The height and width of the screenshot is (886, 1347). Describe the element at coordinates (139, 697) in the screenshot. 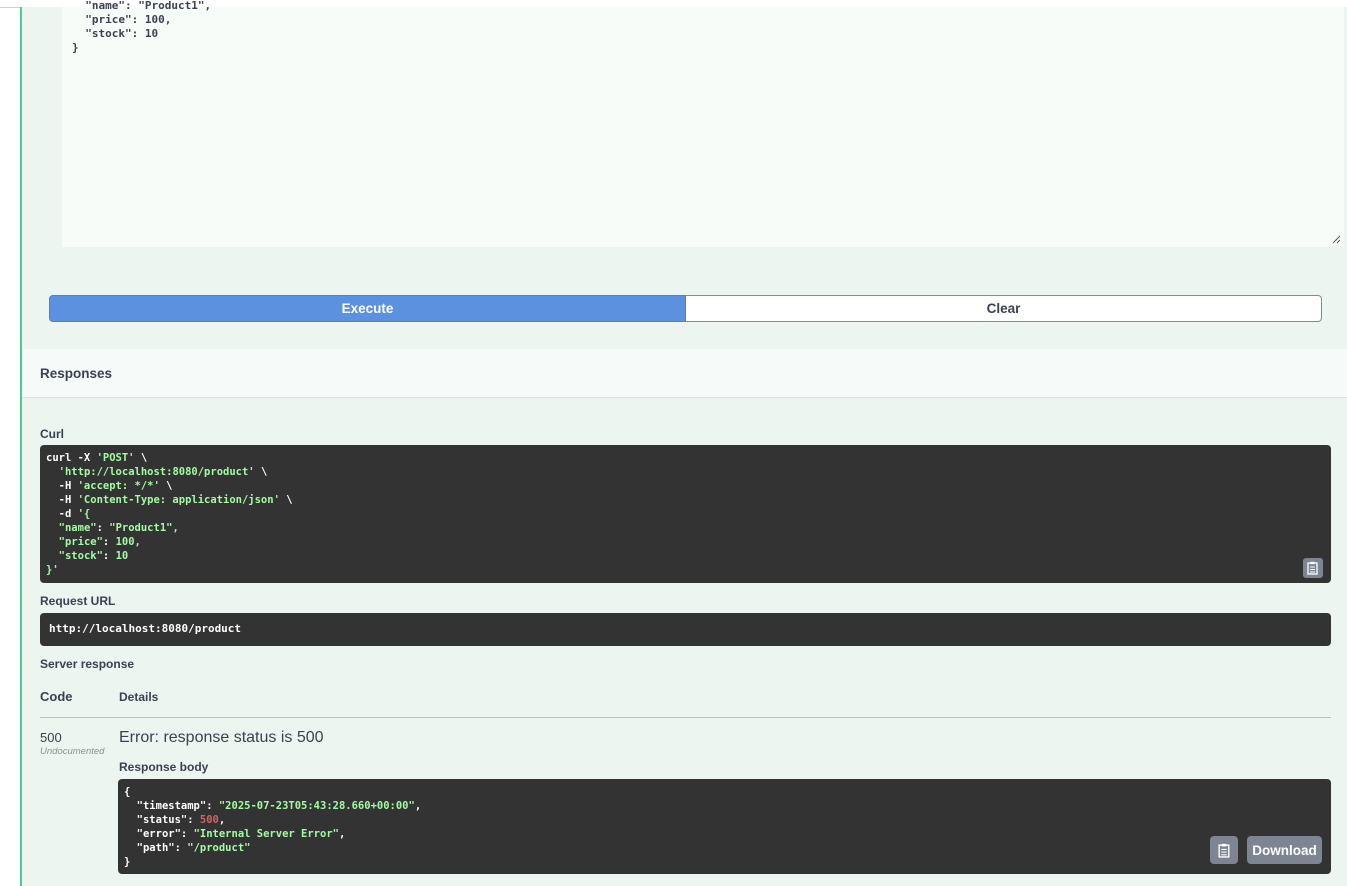

I see `details-column-header: Details` at that location.